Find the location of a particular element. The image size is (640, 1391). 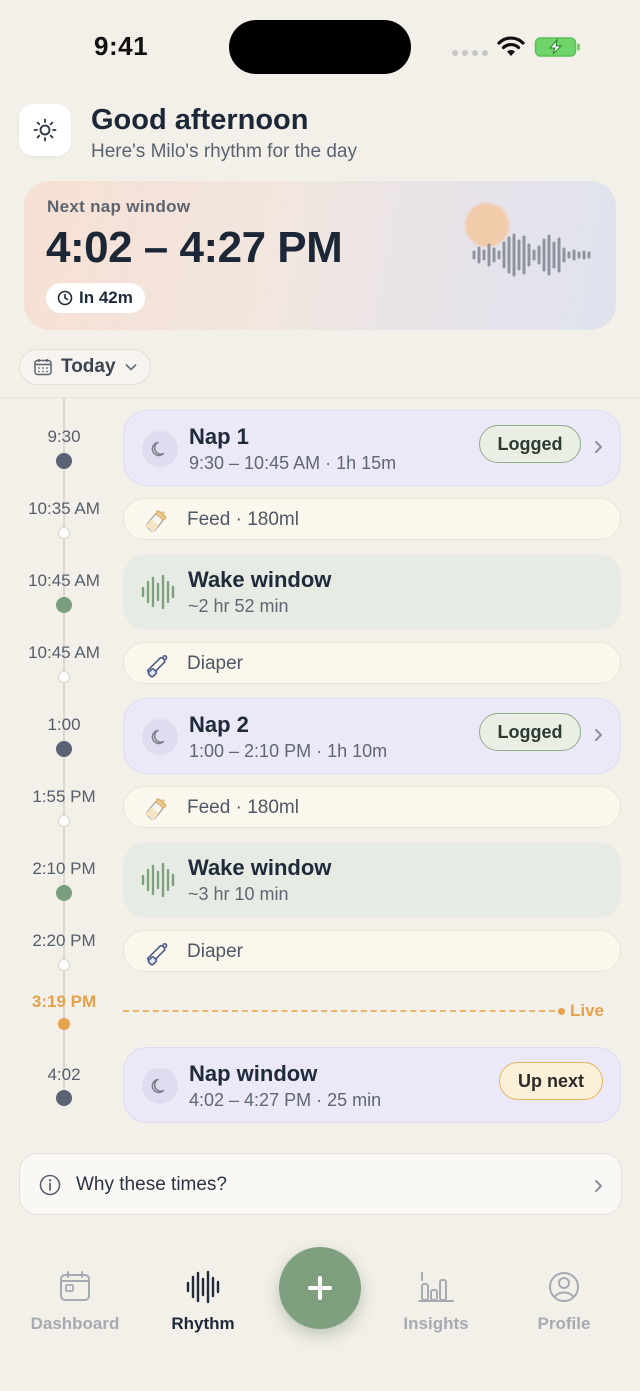

nap-card: Nap 2 1:00 – 2:10 PM · 1h 10m Logged is located at coordinates (372, 736).